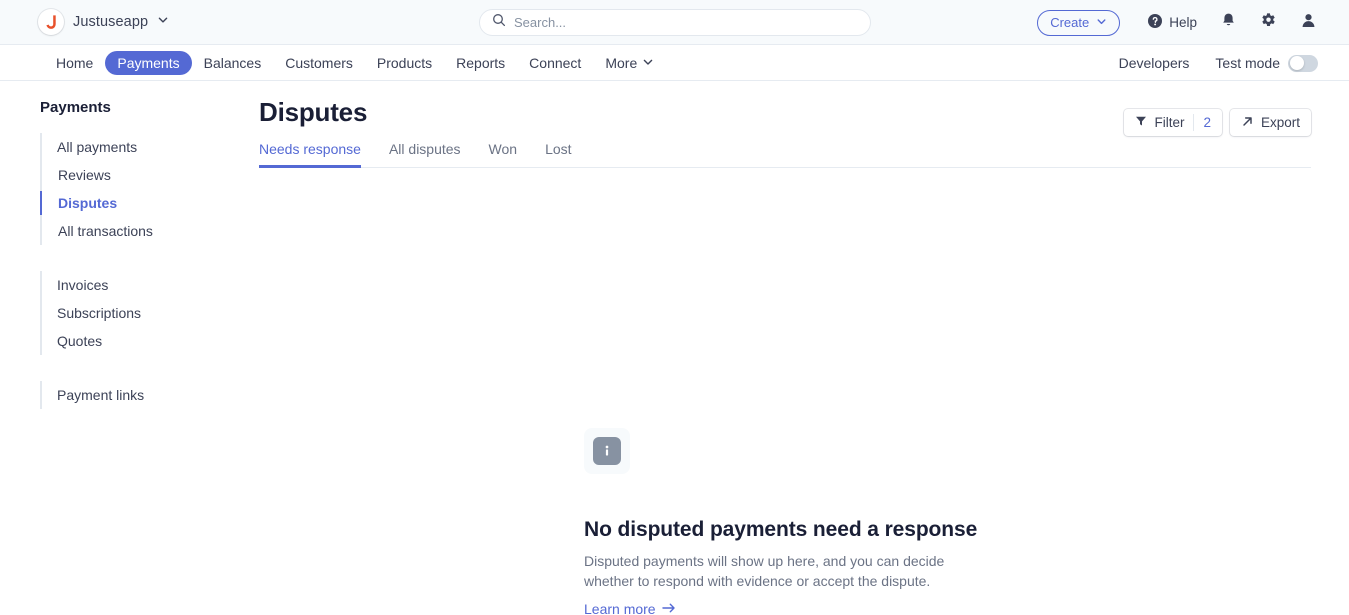  What do you see at coordinates (1155, 22) in the screenshot?
I see `help-circle-icon` at bounding box center [1155, 22].